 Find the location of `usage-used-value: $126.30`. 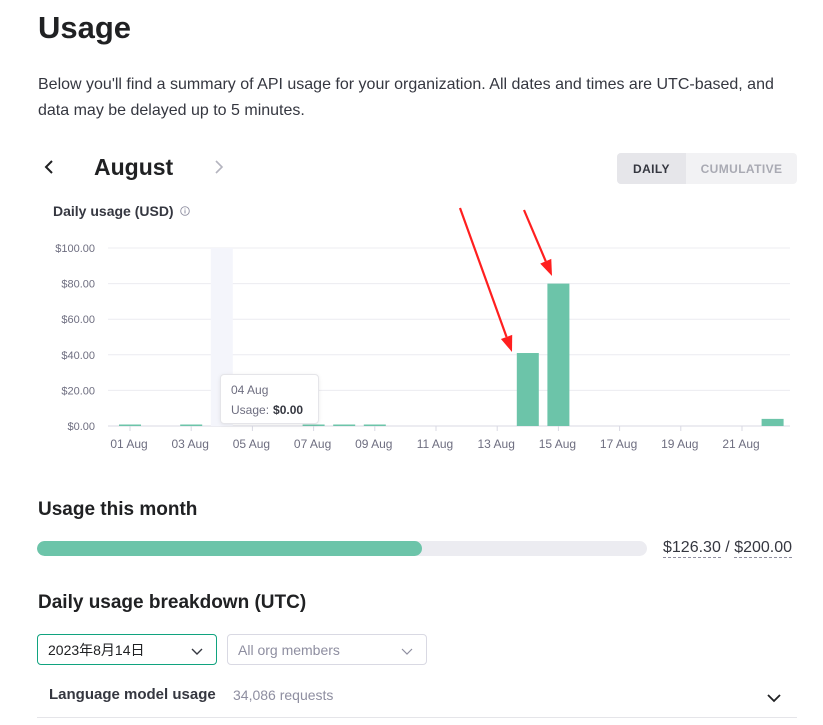

usage-used-value: $126.30 is located at coordinates (692, 548).